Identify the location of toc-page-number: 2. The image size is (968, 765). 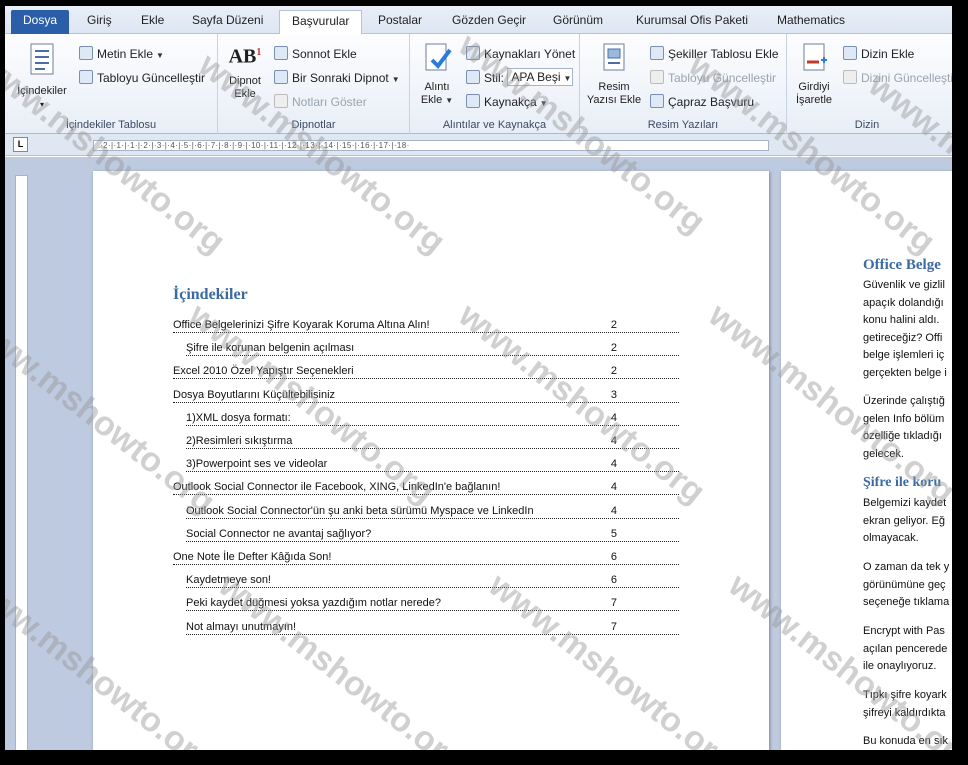
(613, 325).